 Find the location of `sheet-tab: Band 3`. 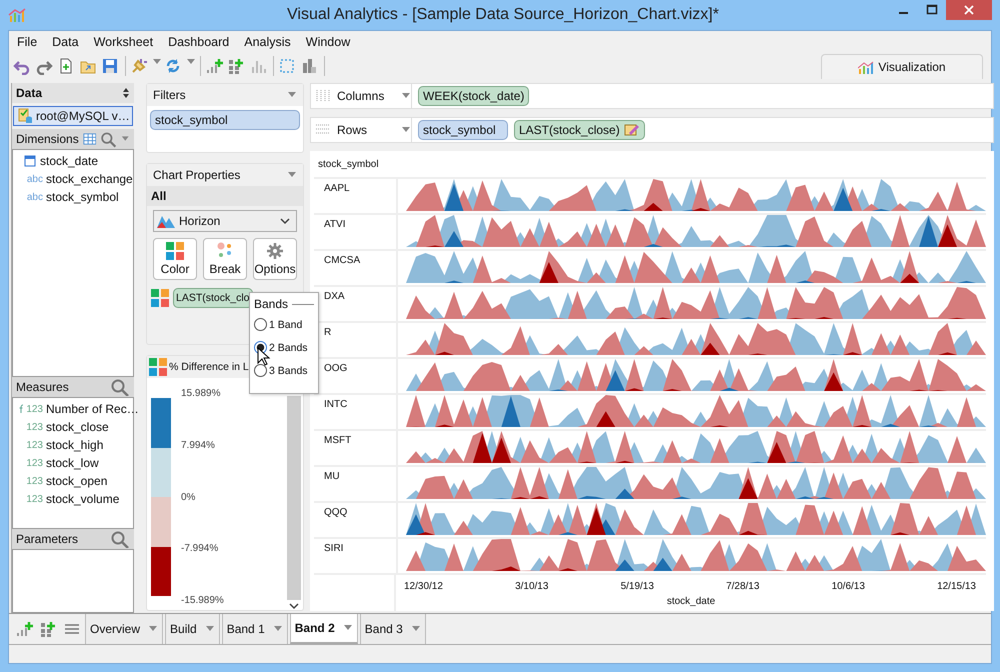

sheet-tab: Band 3 is located at coordinates (393, 629).